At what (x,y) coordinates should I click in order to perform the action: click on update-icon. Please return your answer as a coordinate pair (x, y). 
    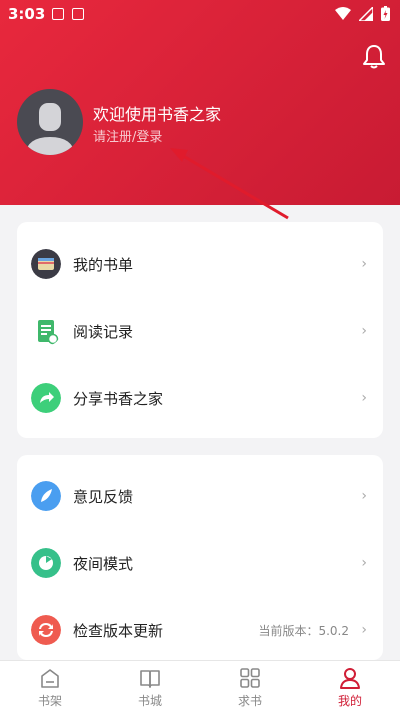
    Looking at the image, I should click on (46, 630).